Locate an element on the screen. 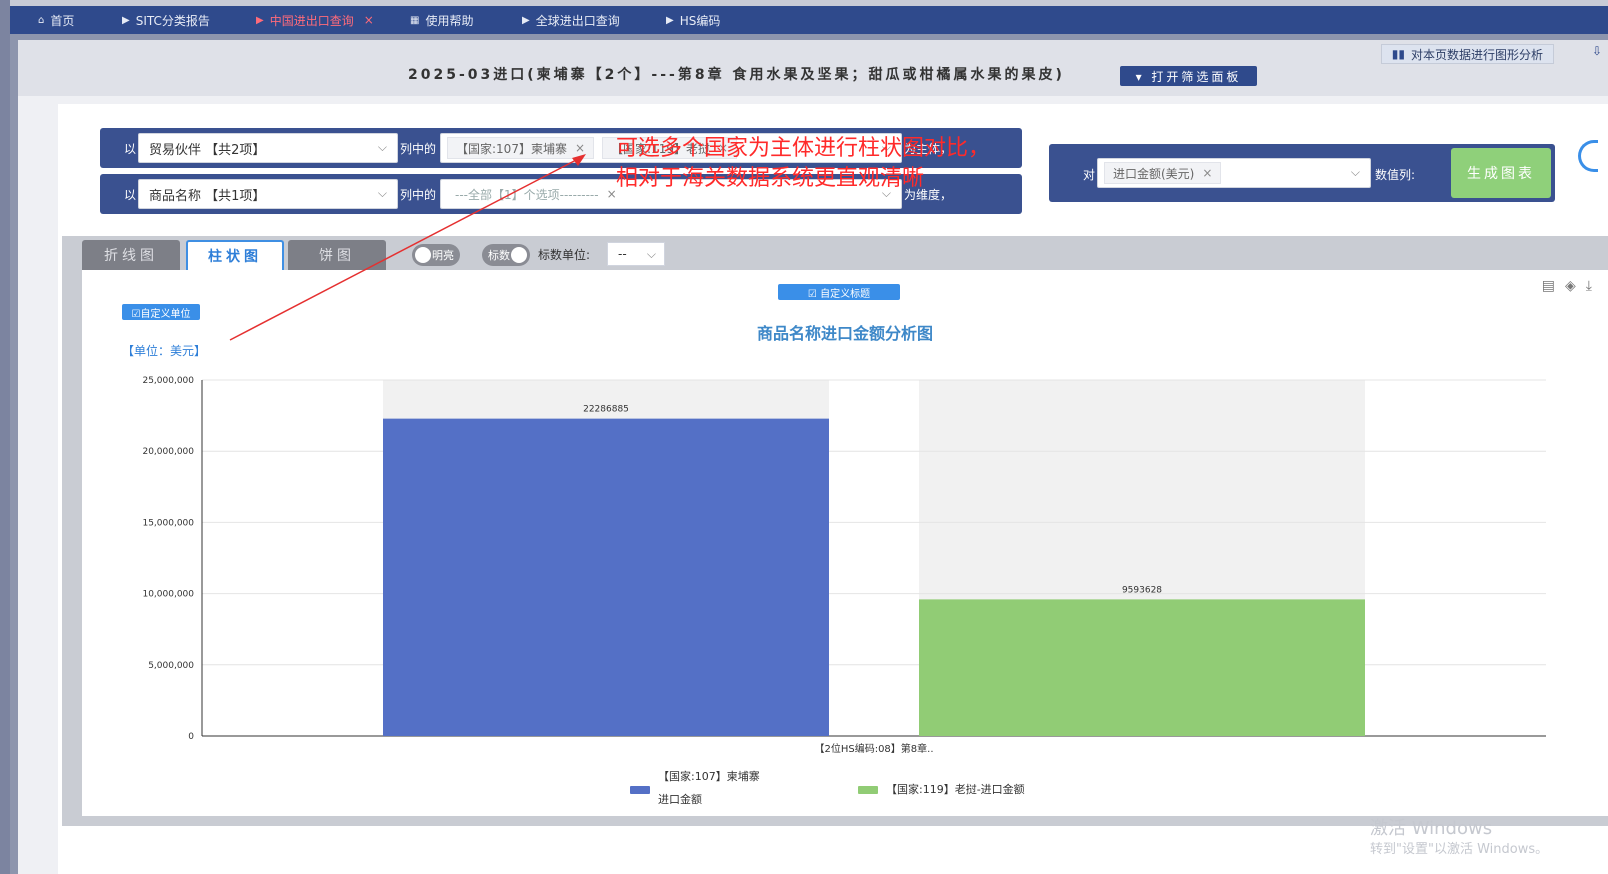 The width and height of the screenshot is (1608, 874). download-icon: ⇩ is located at coordinates (1600, 54).